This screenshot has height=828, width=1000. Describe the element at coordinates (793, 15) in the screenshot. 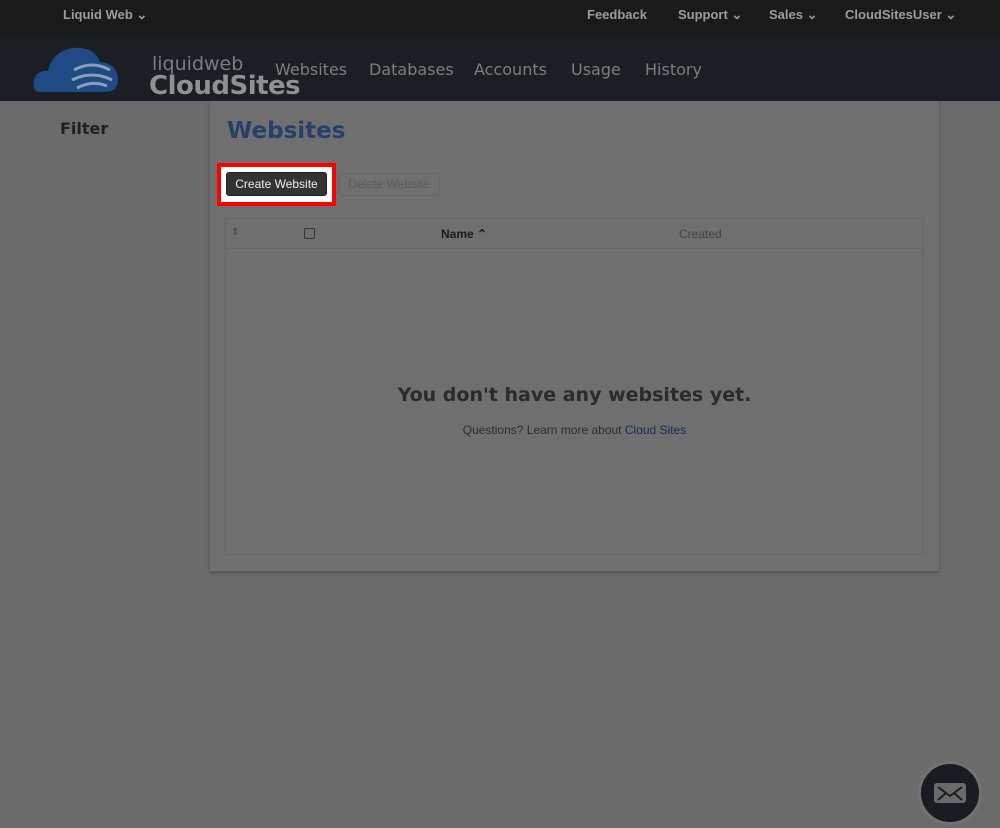

I see `sales-menu: Sales ⌄` at that location.